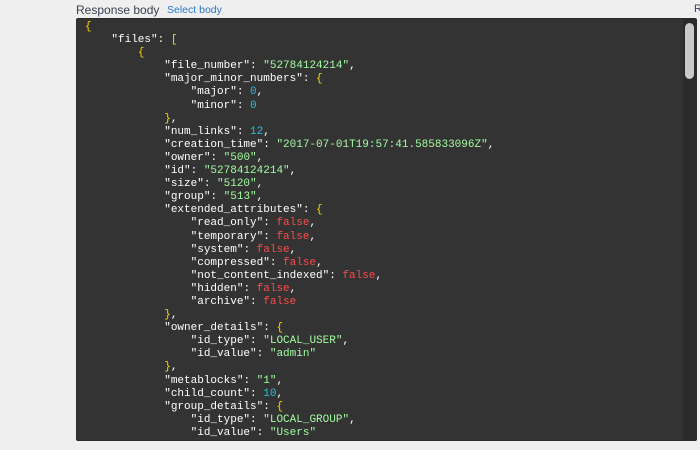 The image size is (700, 450). I want to click on select-body-link: Select body, so click(194, 10).